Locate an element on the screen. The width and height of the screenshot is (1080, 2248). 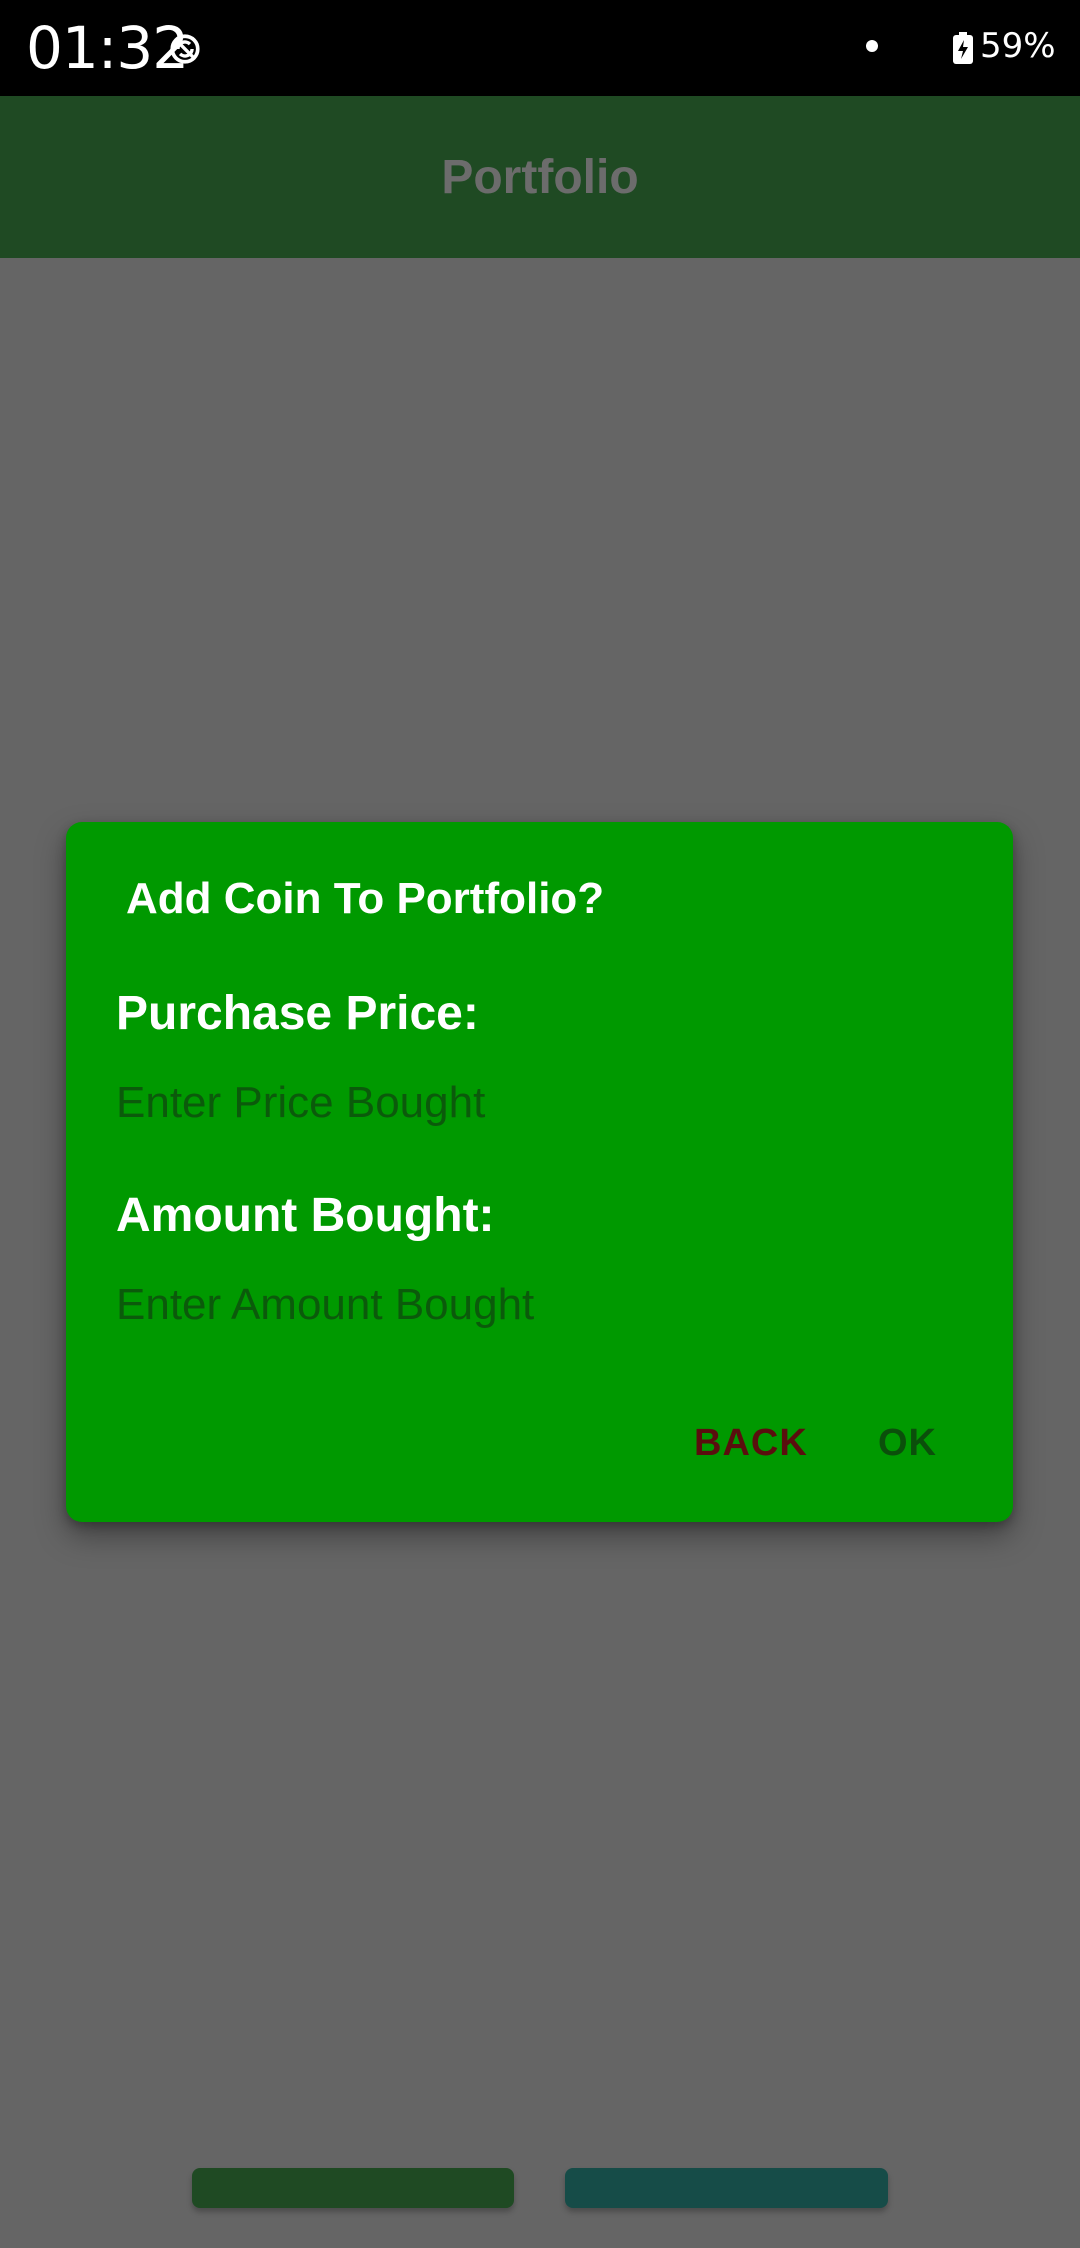
battery-percentage: 59% is located at coordinates (1018, 46).